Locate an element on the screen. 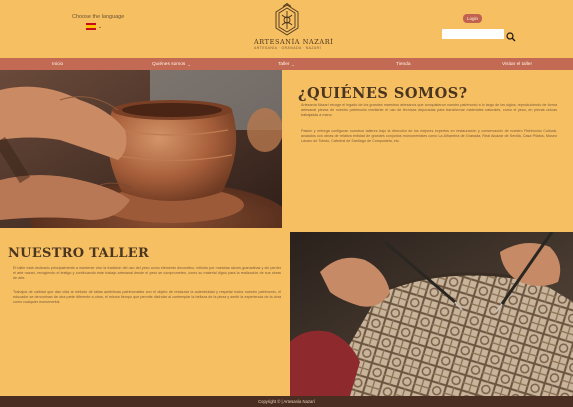 The image size is (573, 407). language-selector: Choose the language ⌄ is located at coordinates (98, 22).